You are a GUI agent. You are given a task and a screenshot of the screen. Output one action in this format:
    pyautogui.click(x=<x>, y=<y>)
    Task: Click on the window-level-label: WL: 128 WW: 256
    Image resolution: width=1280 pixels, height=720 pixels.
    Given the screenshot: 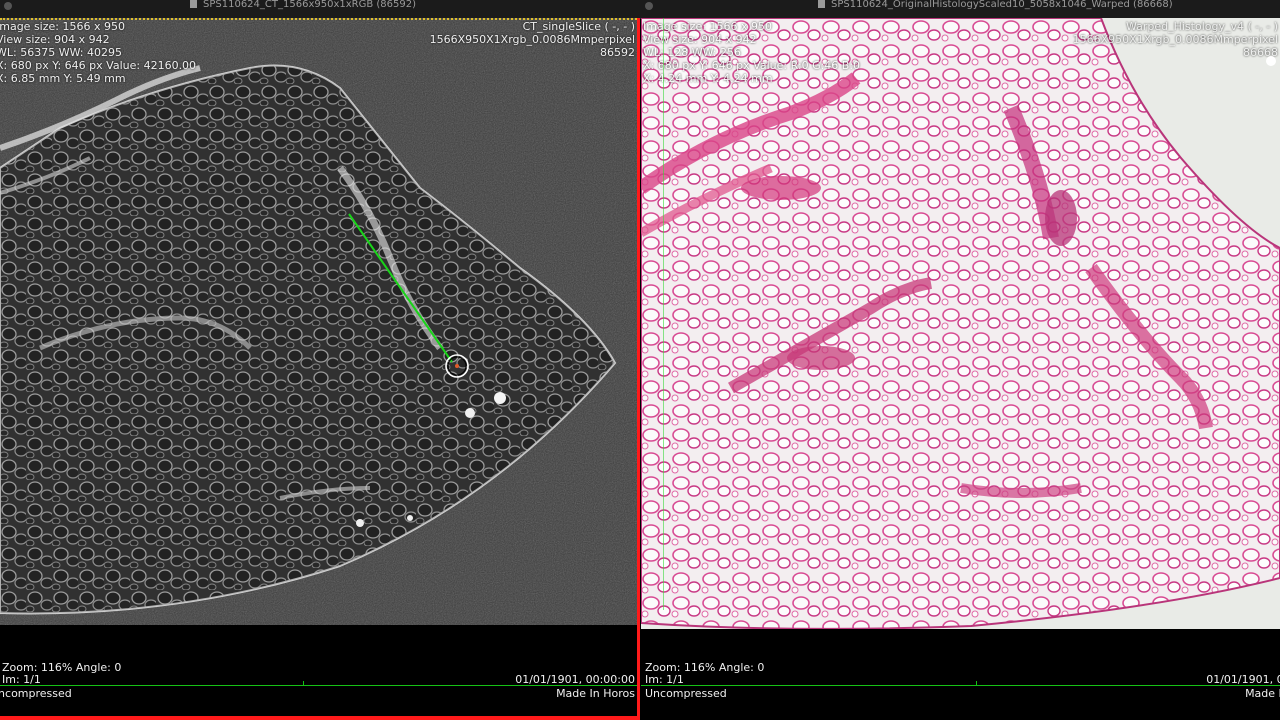 What is the action you would take?
    pyautogui.click(x=692, y=52)
    